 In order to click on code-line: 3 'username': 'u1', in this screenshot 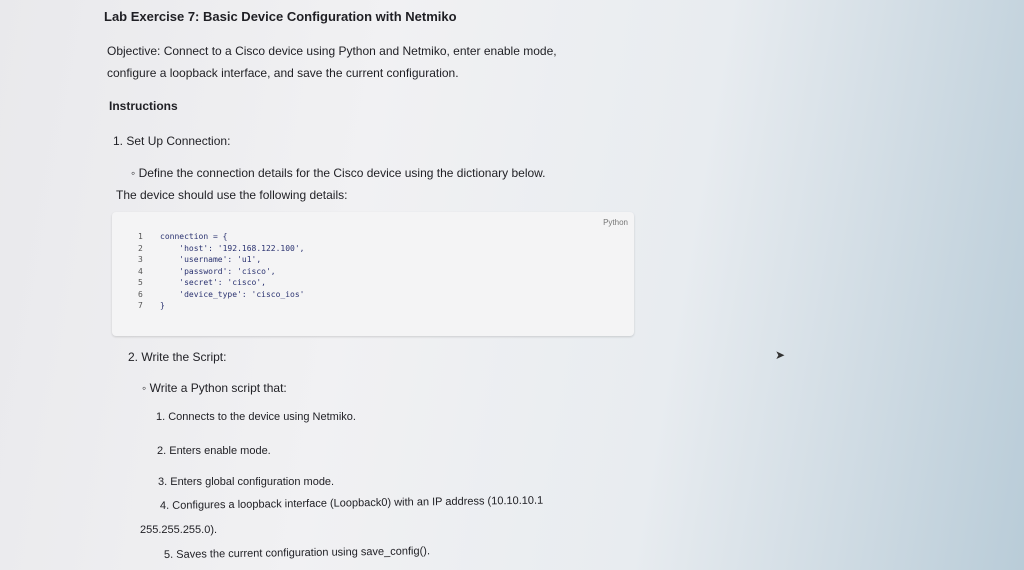, I will do `click(221, 260)`.